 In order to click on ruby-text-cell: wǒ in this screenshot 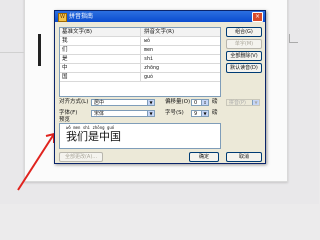, I will do `click(181, 41)`.